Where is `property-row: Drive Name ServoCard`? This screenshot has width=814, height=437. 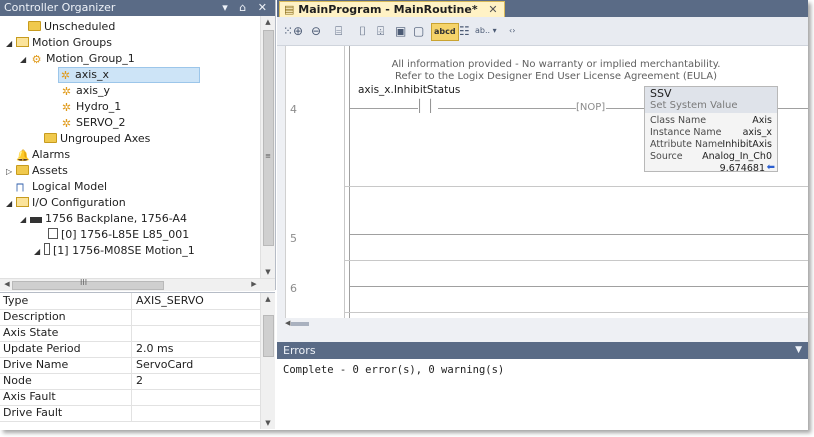 property-row: Drive Name ServoCard is located at coordinates (130, 365).